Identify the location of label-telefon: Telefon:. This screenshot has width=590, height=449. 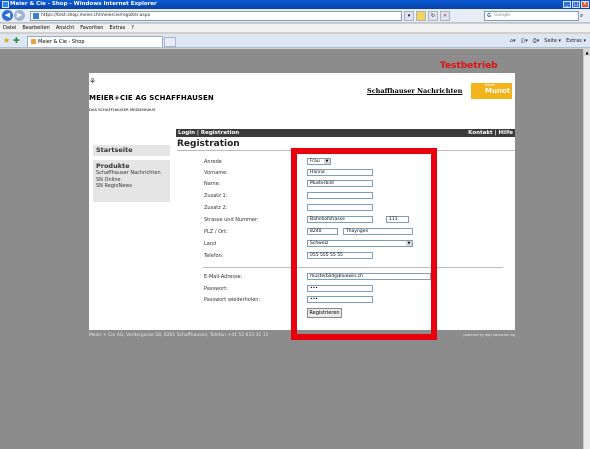
(214, 256).